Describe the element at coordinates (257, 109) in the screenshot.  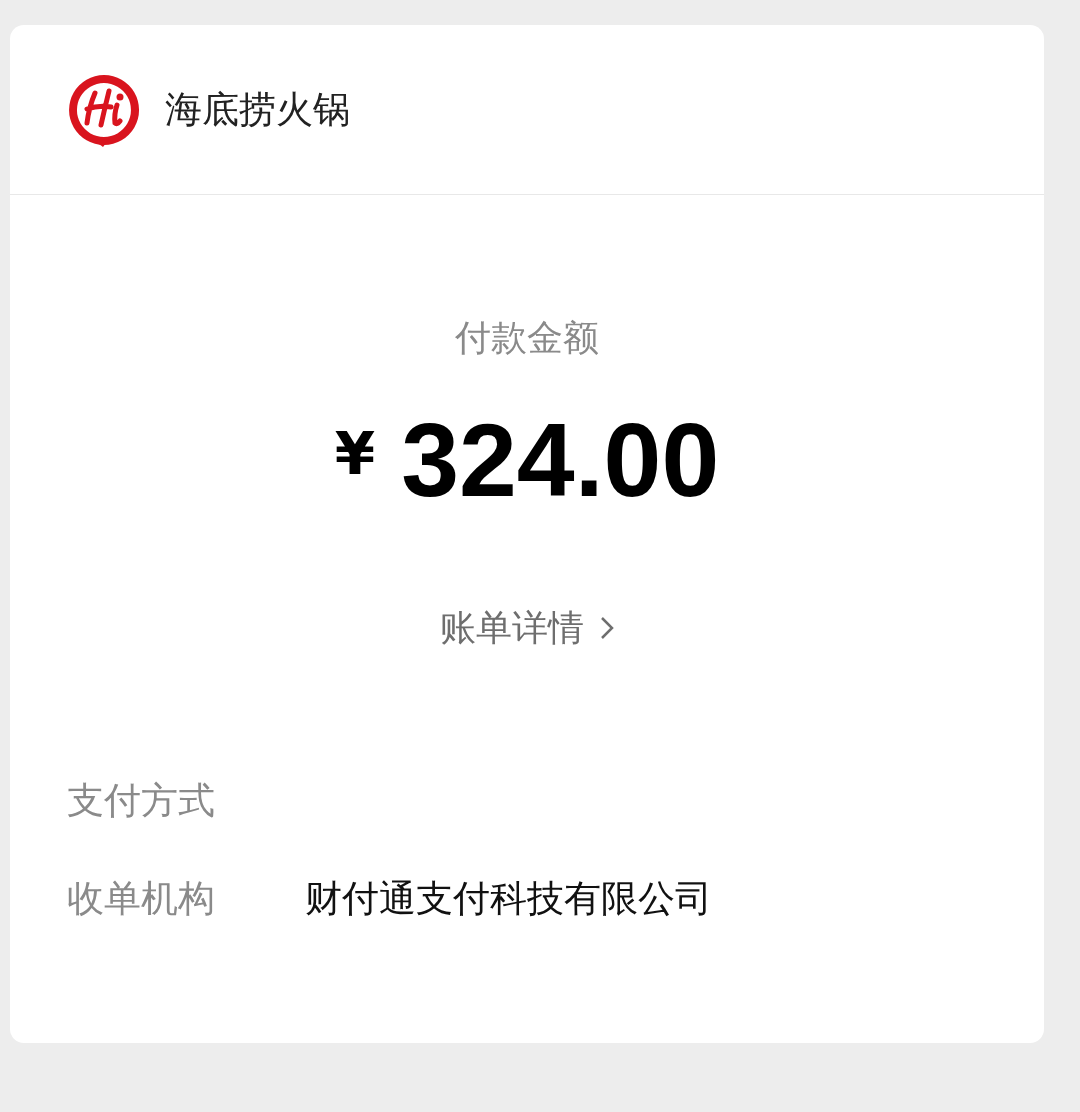
I see `merchant-name: 海底捞火锅` at that location.